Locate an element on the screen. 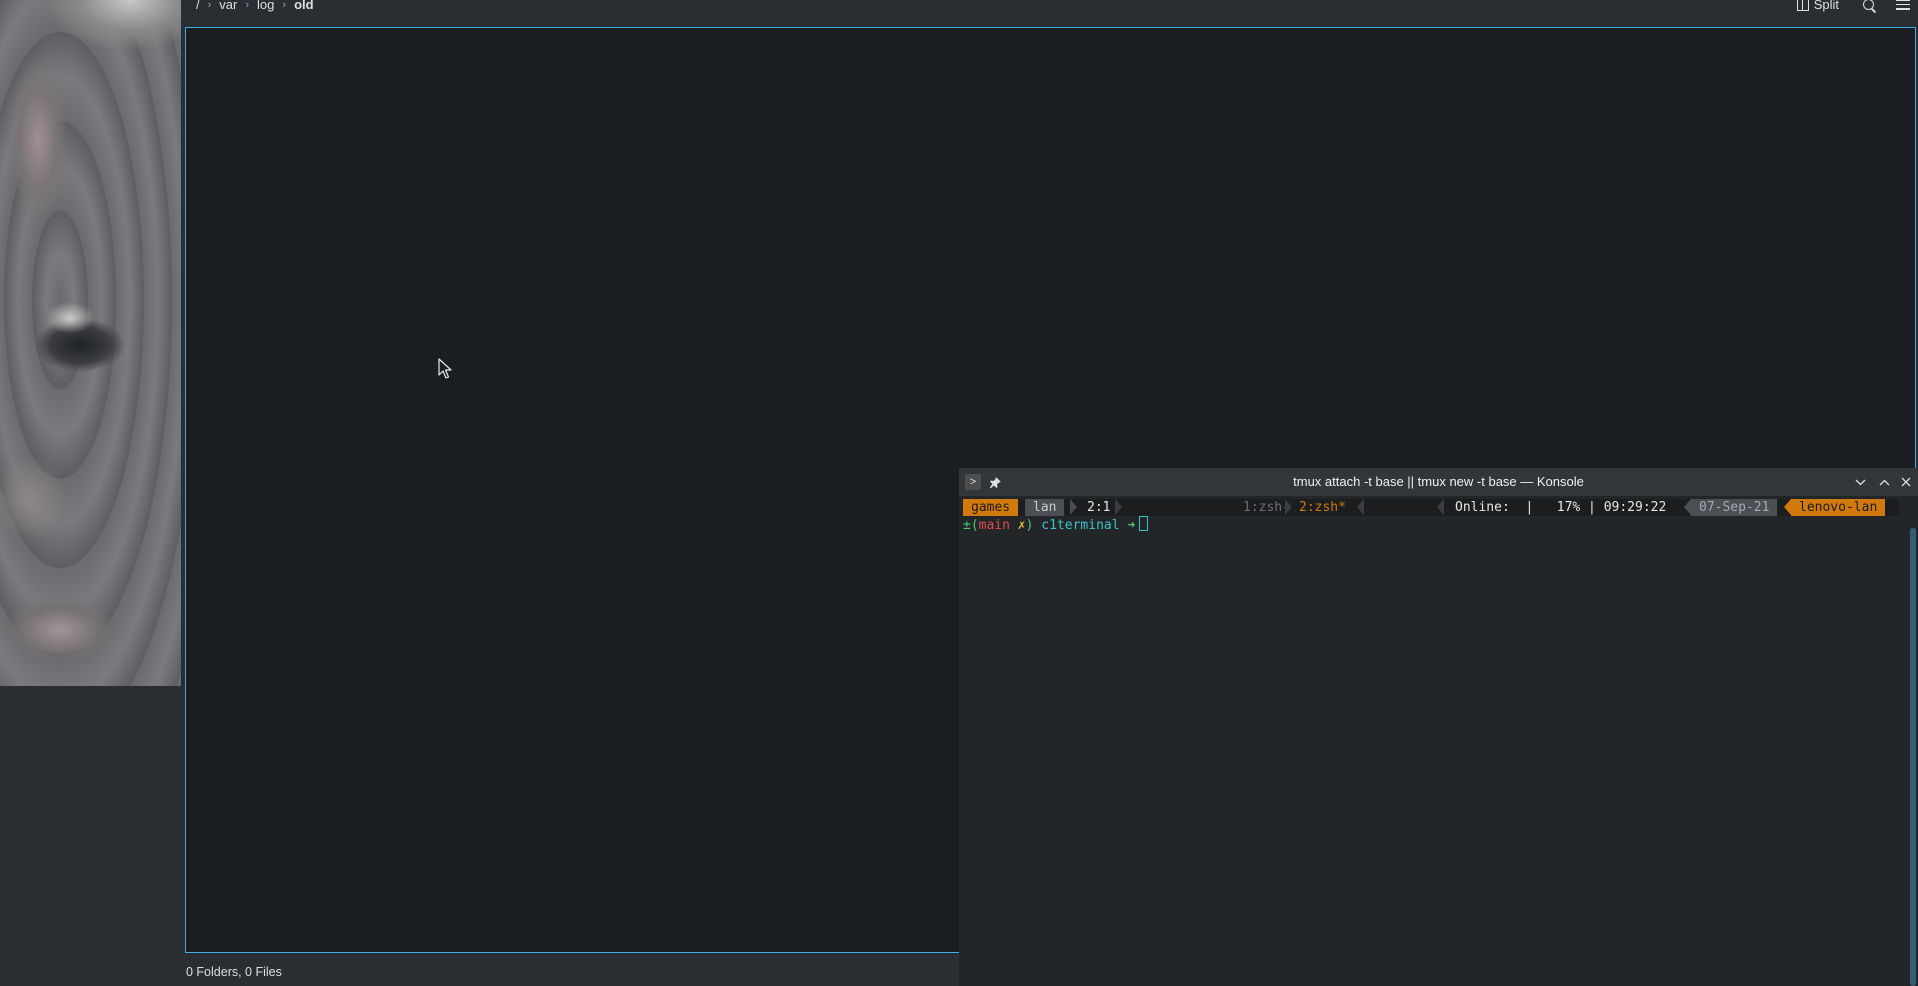 The image size is (1918, 986). chevron-down-icon is located at coordinates (1860, 482).